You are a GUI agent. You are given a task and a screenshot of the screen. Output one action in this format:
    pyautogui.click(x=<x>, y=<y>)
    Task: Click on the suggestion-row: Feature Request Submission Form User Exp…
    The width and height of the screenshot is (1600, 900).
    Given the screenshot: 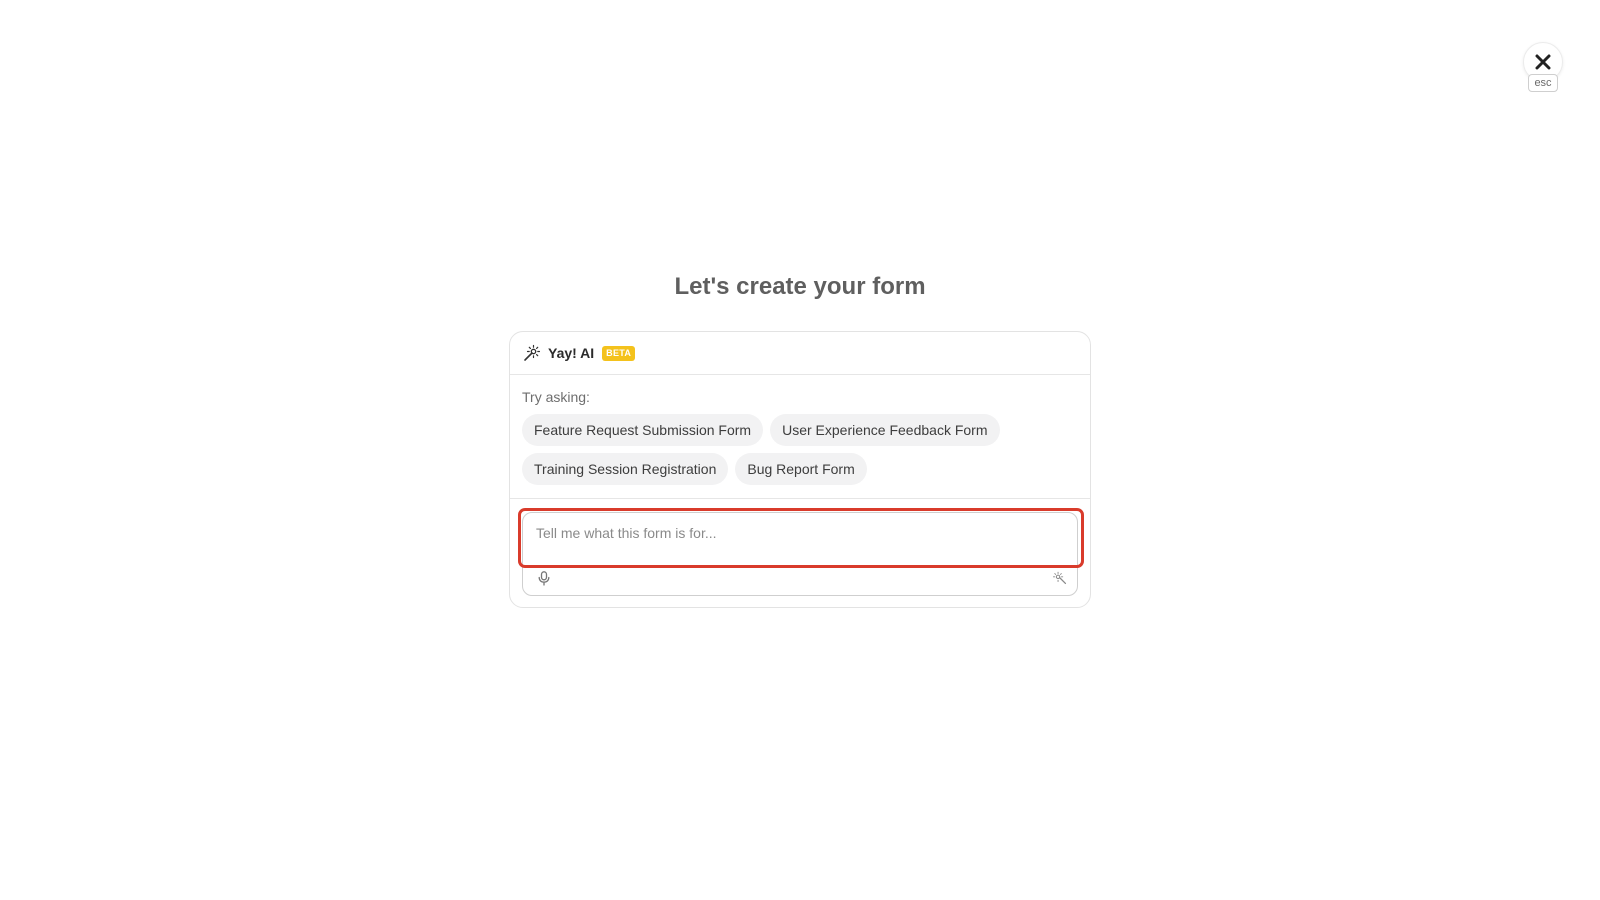 What is the action you would take?
    pyautogui.click(x=800, y=430)
    